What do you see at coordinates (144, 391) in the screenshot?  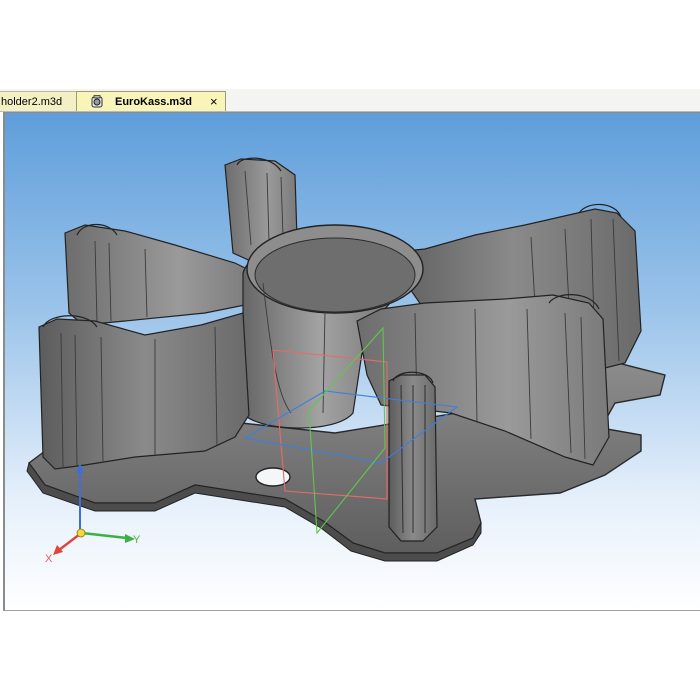 I see `rib-front-left` at bounding box center [144, 391].